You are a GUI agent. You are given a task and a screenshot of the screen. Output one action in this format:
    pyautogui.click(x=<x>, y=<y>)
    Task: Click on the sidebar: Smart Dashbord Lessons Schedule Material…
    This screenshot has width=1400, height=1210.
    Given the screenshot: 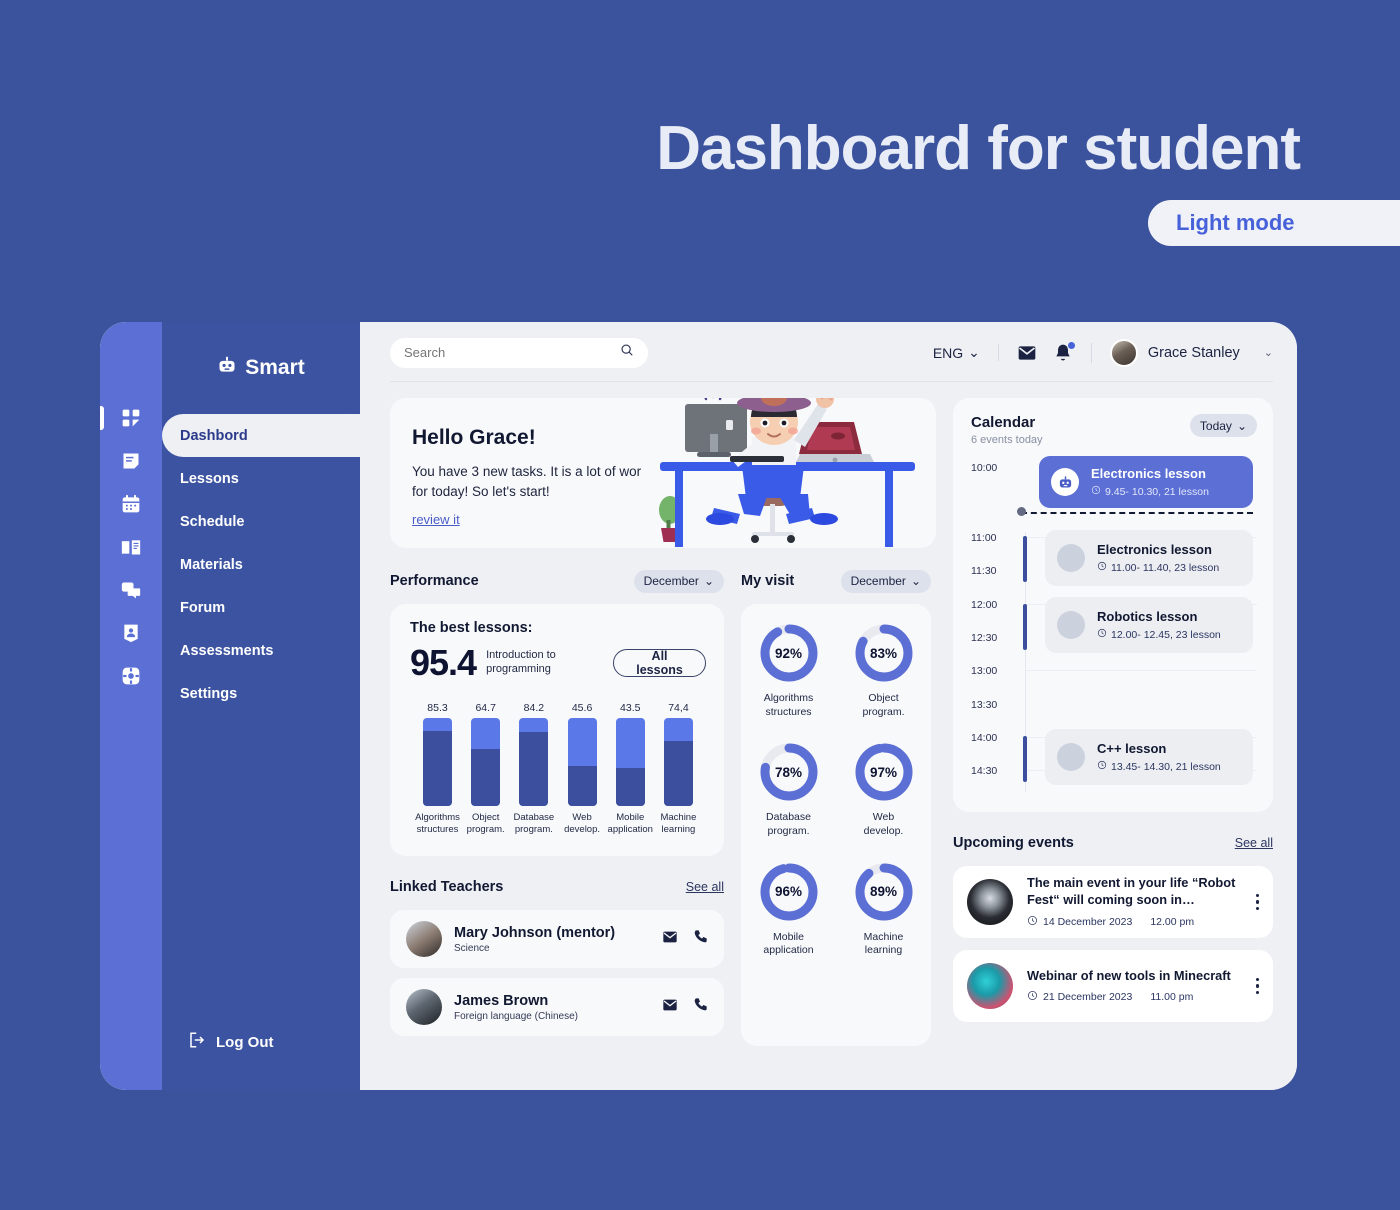 What is the action you would take?
    pyautogui.click(x=261, y=706)
    